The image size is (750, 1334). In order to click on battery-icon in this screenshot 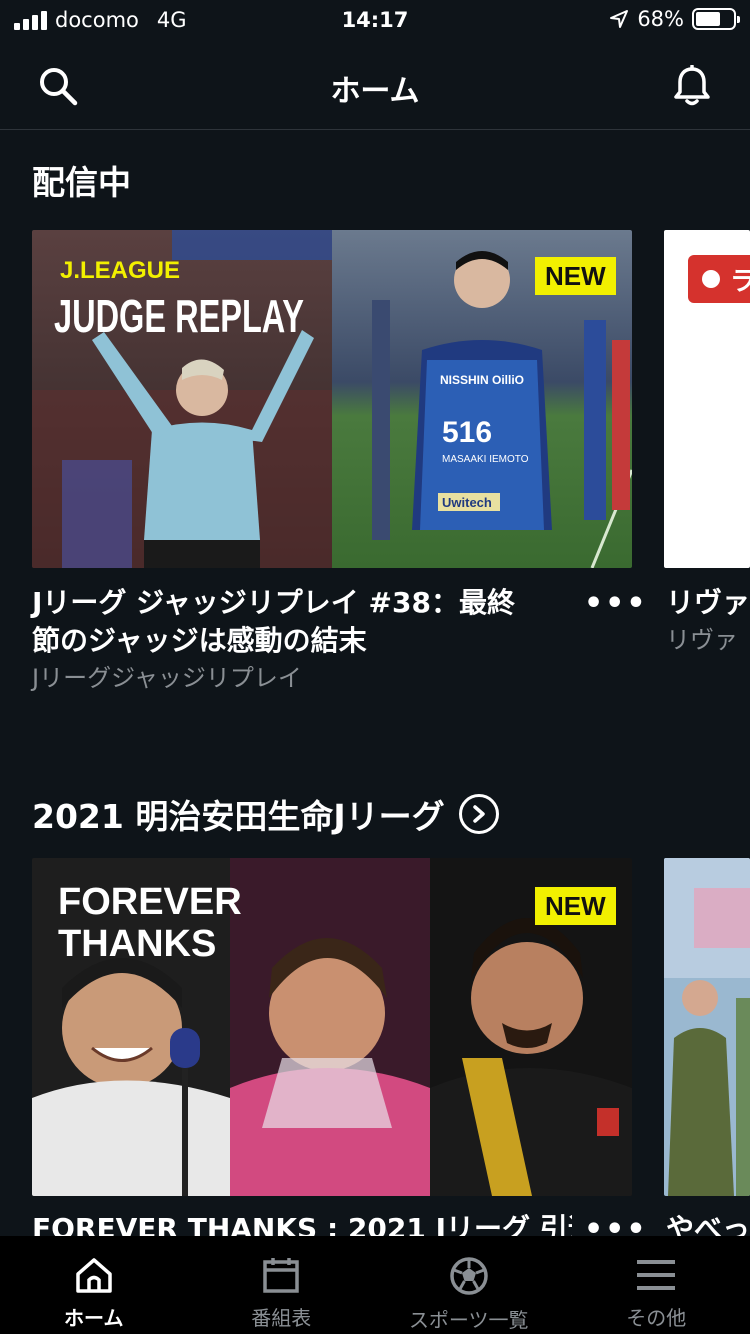, I will do `click(716, 19)`.